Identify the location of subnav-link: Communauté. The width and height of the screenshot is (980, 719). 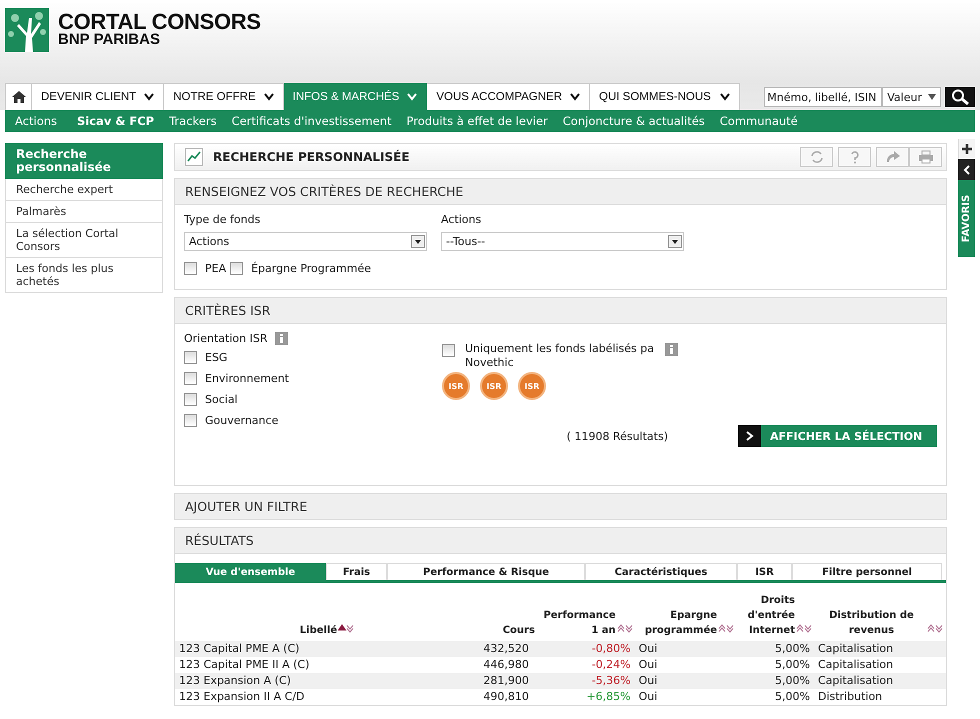
(761, 121).